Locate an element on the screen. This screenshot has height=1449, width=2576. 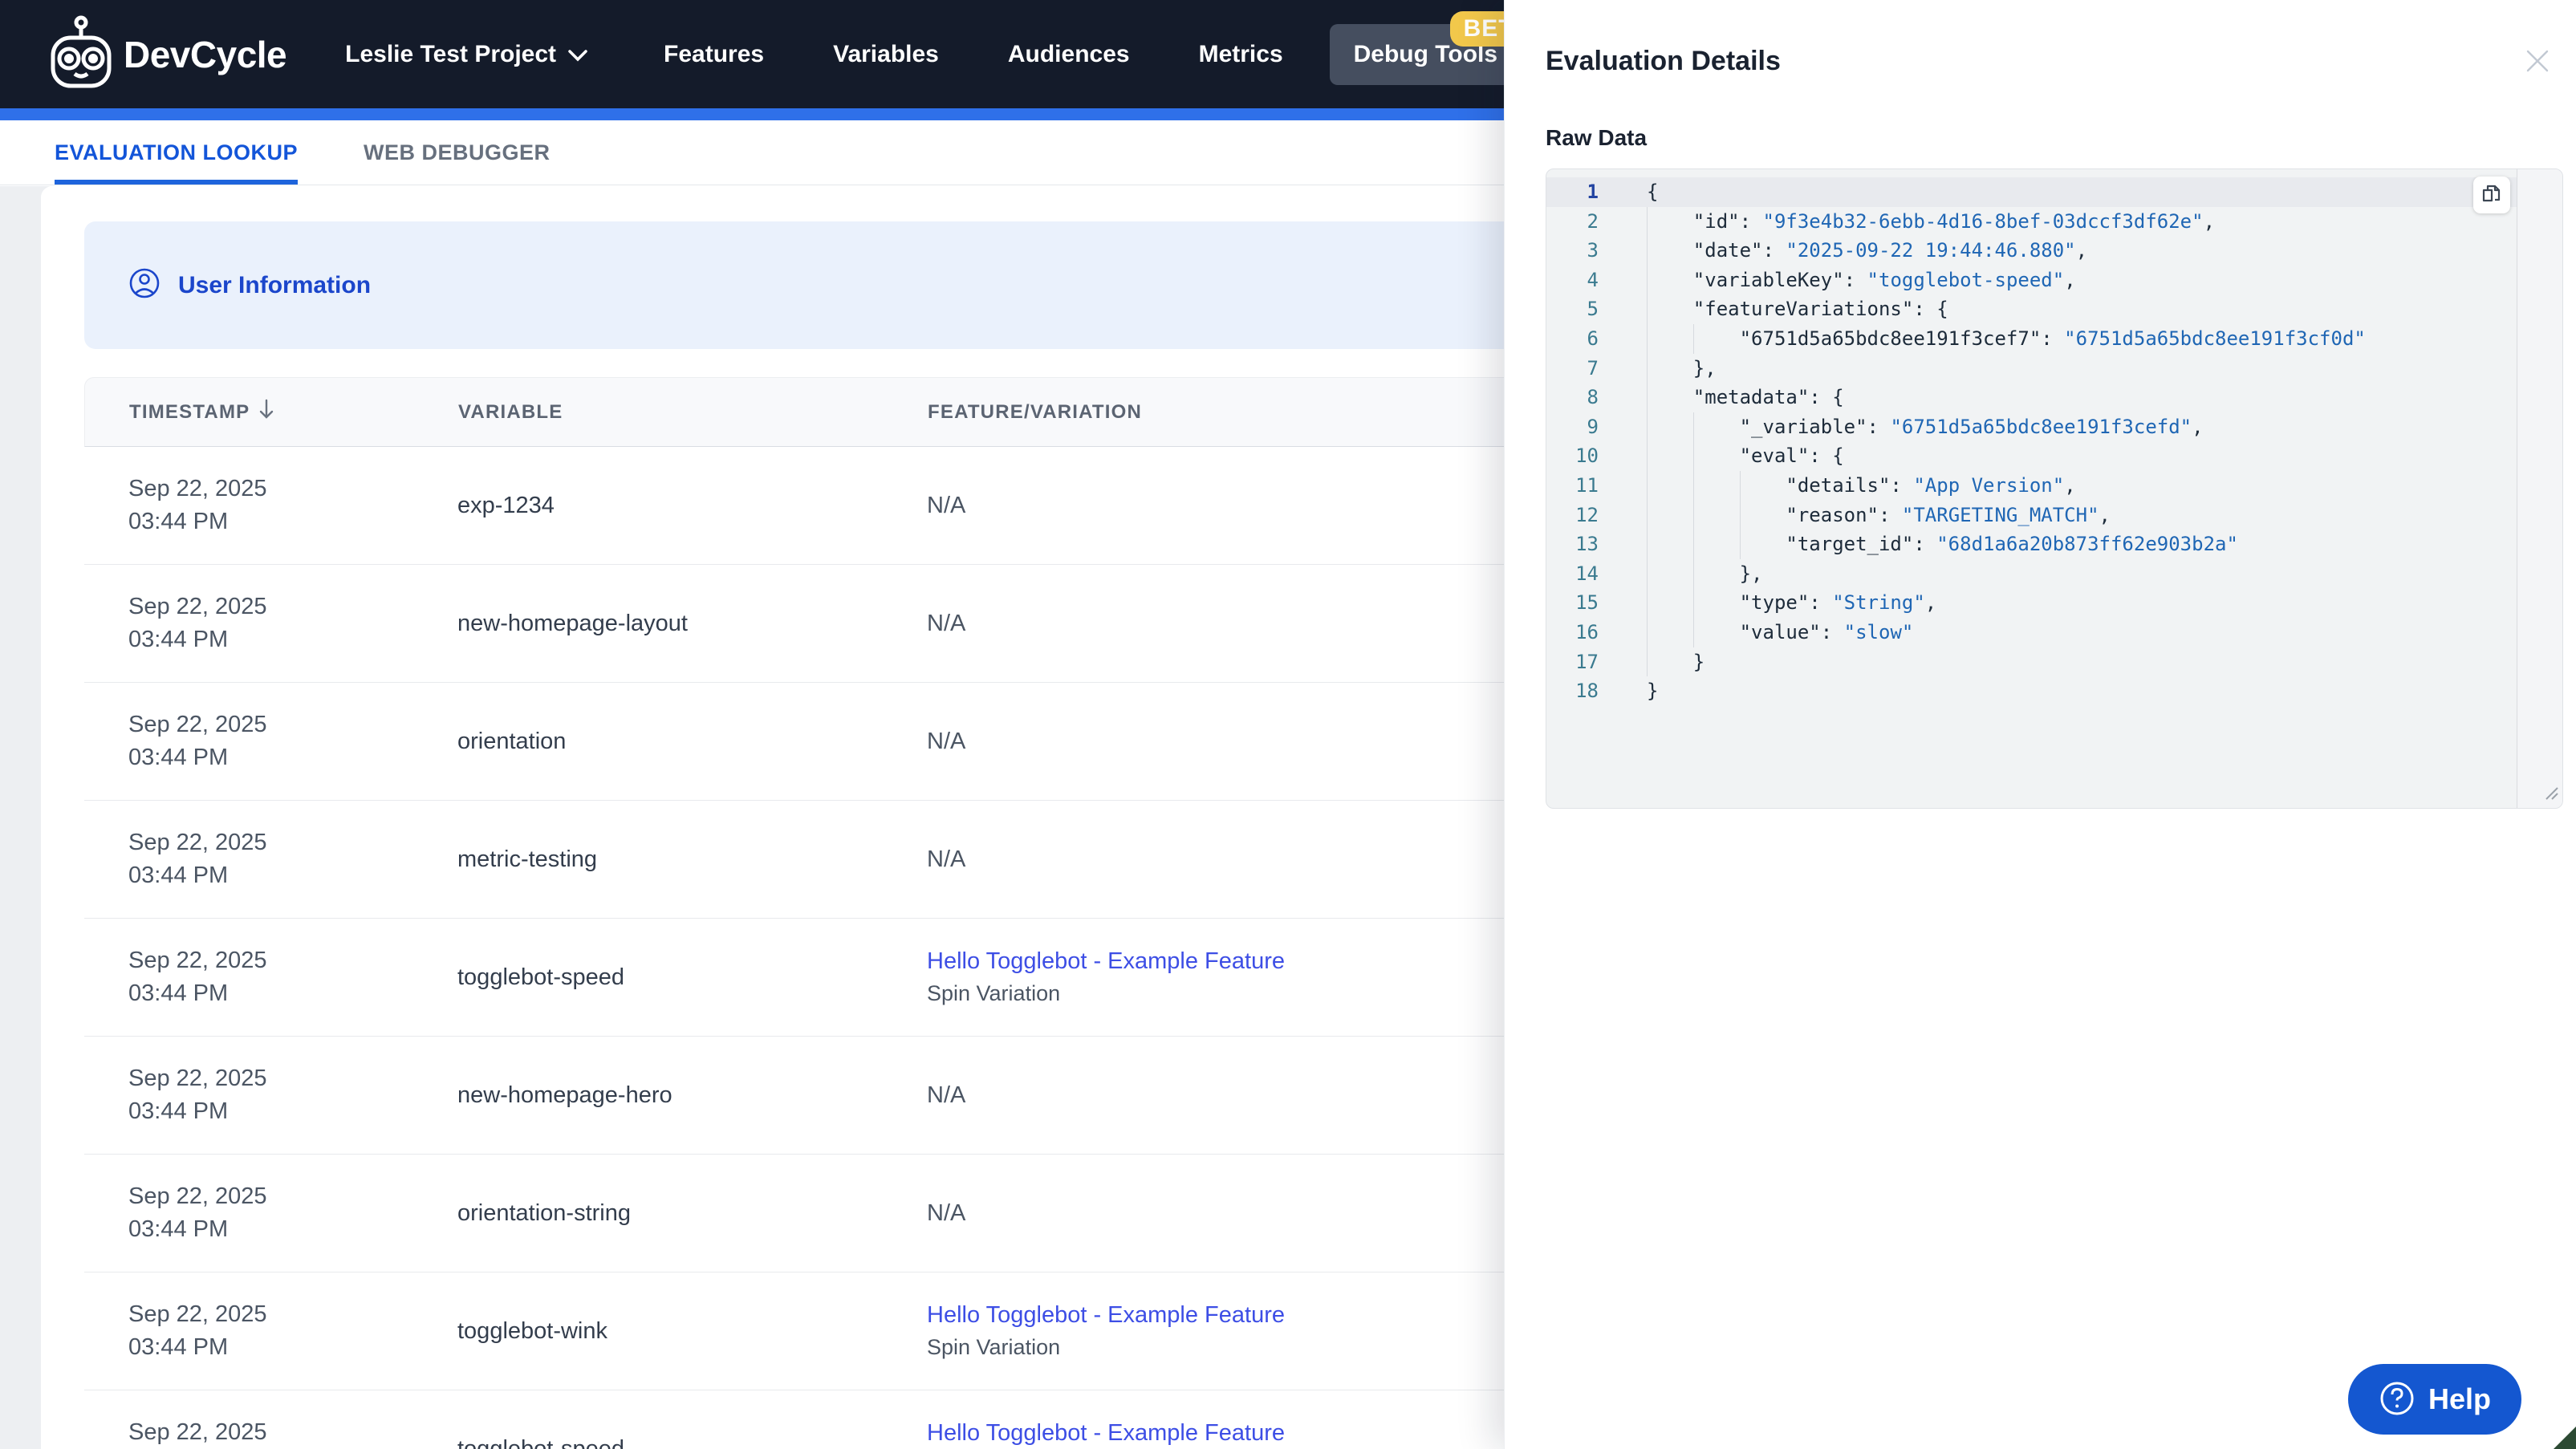
sort-desc-icon is located at coordinates (267, 412).